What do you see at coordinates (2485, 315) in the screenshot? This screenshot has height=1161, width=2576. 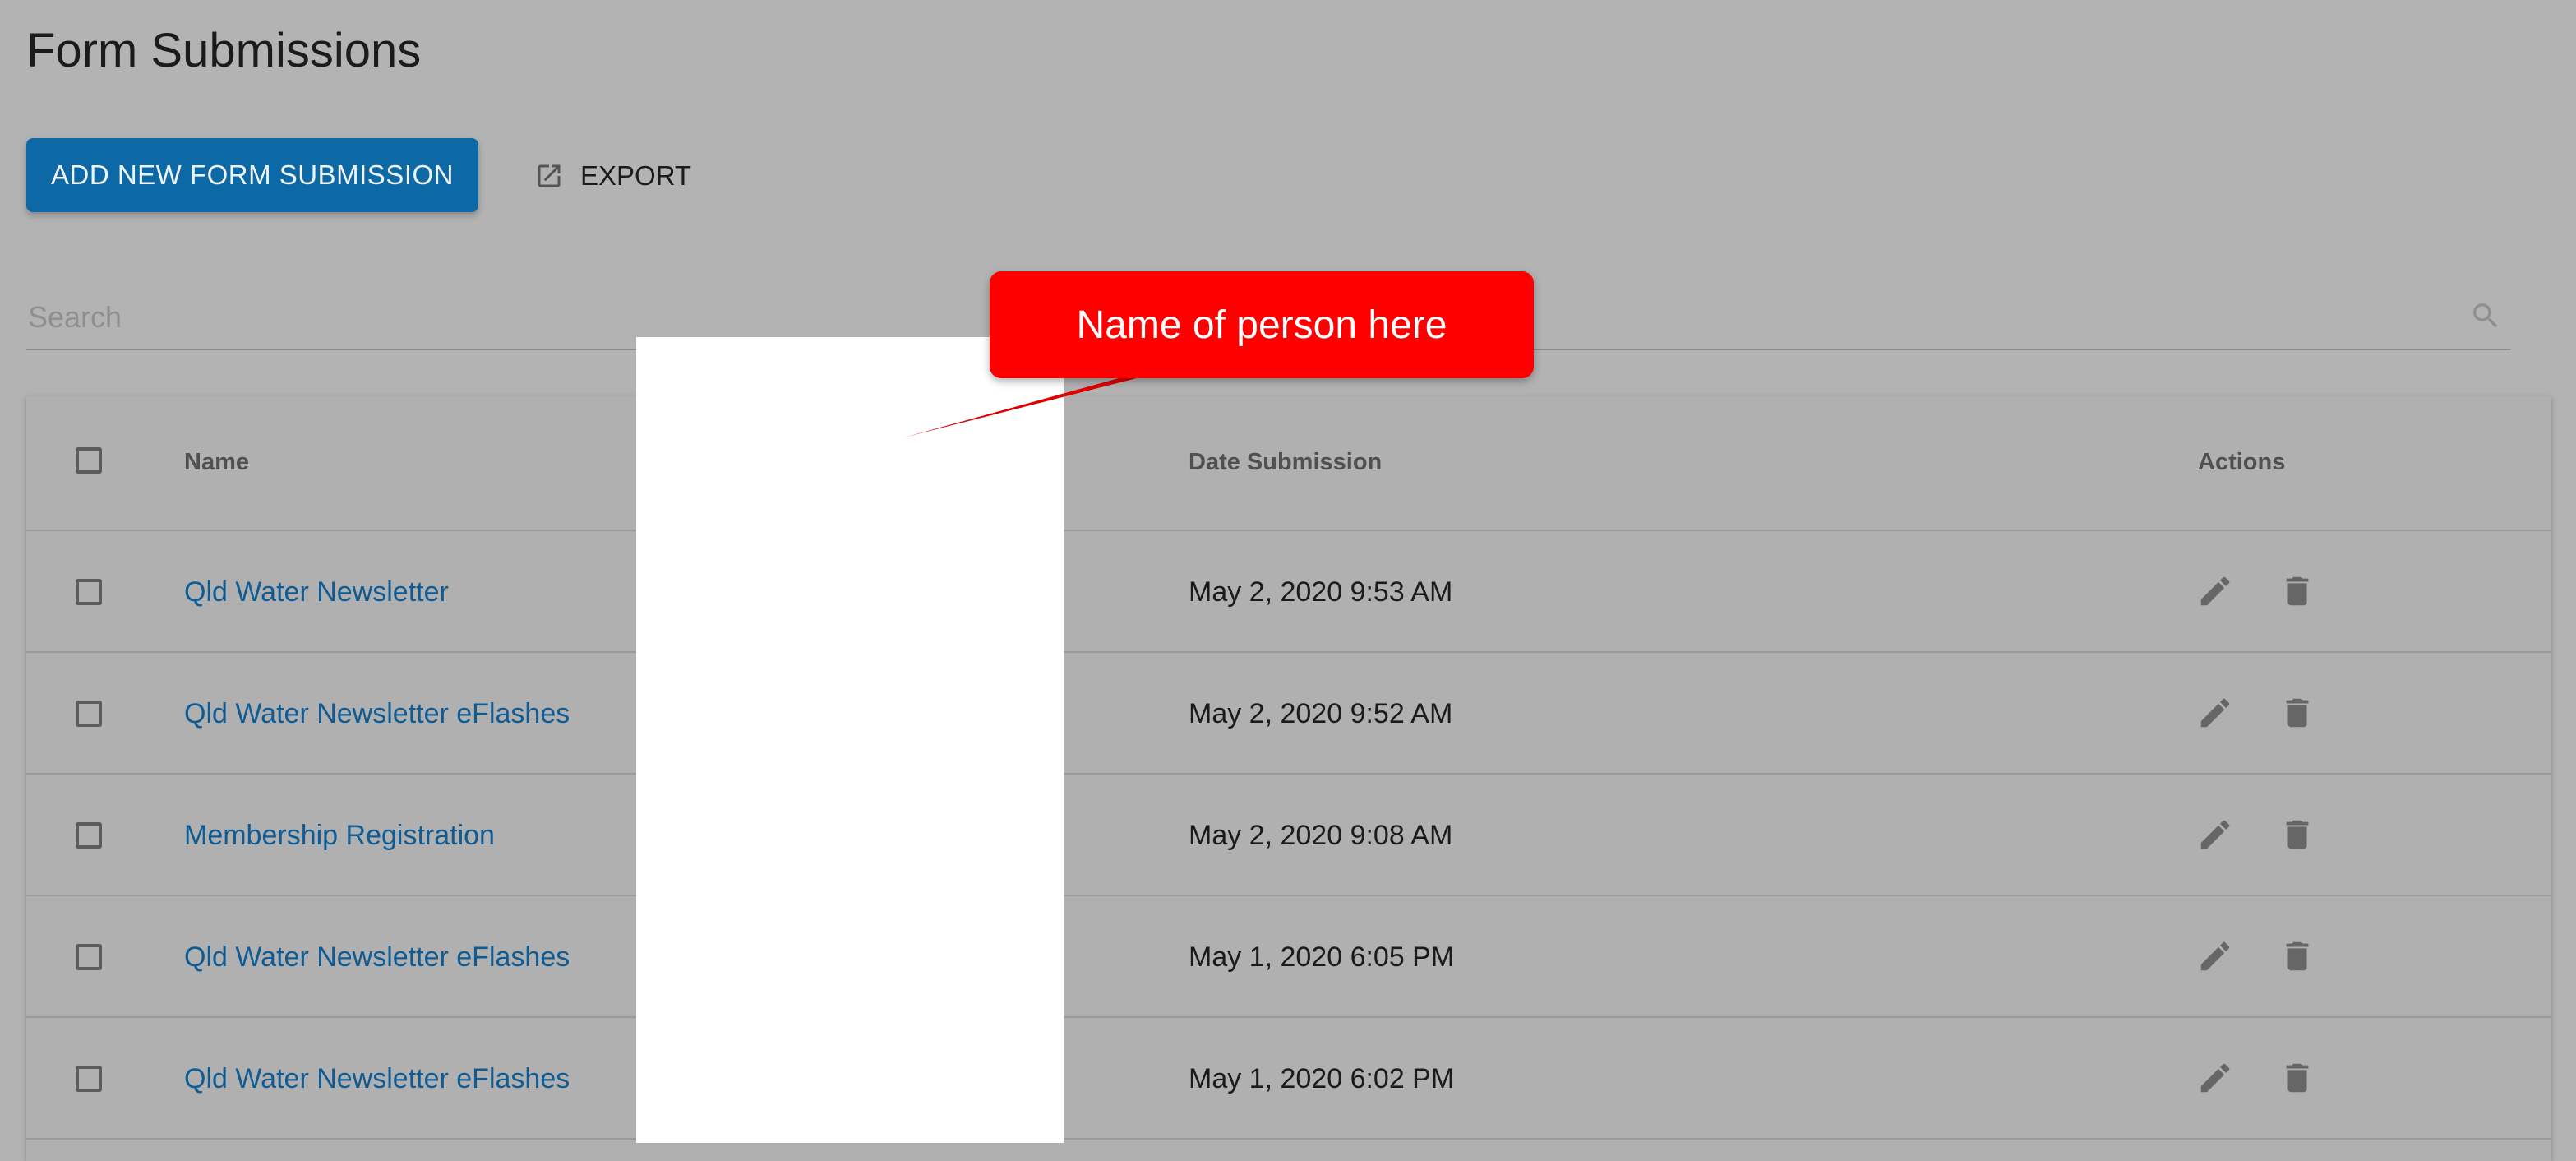 I see `search-icon` at bounding box center [2485, 315].